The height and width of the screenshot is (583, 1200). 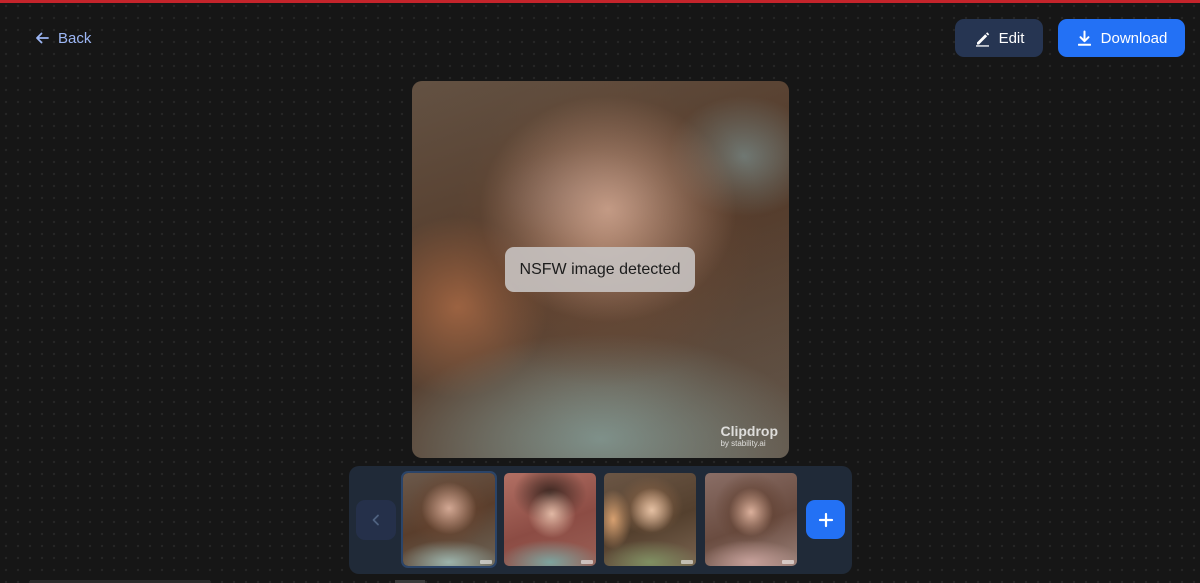 I want to click on thumbnail-strip, so click(x=600, y=520).